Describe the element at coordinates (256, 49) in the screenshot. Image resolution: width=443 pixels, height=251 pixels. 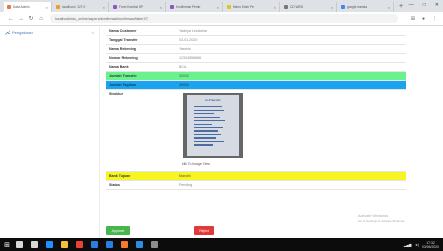
I see `table-row: Nama Rekening Yasmin` at that location.